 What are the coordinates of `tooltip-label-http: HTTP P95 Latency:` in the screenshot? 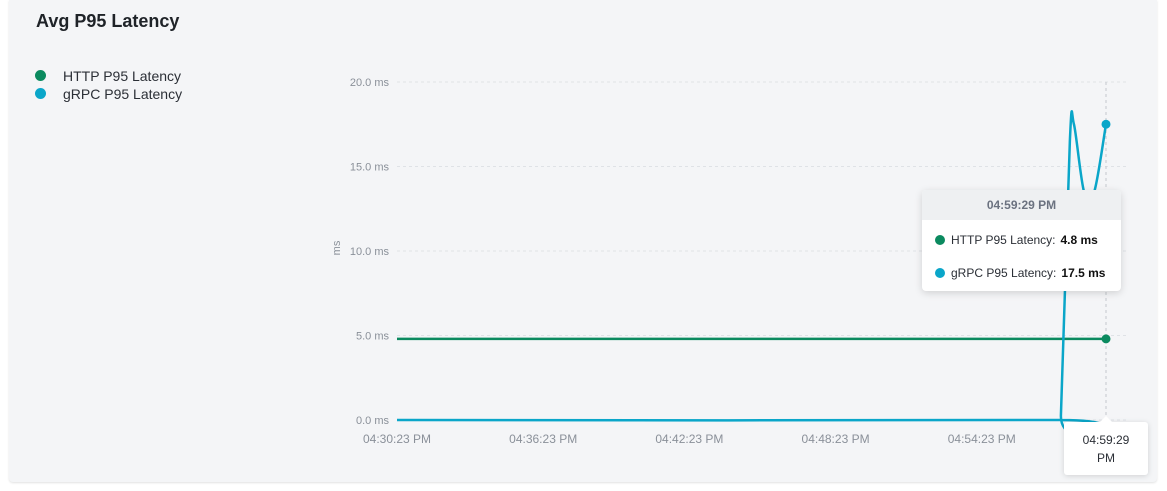 It's located at (1003, 240).